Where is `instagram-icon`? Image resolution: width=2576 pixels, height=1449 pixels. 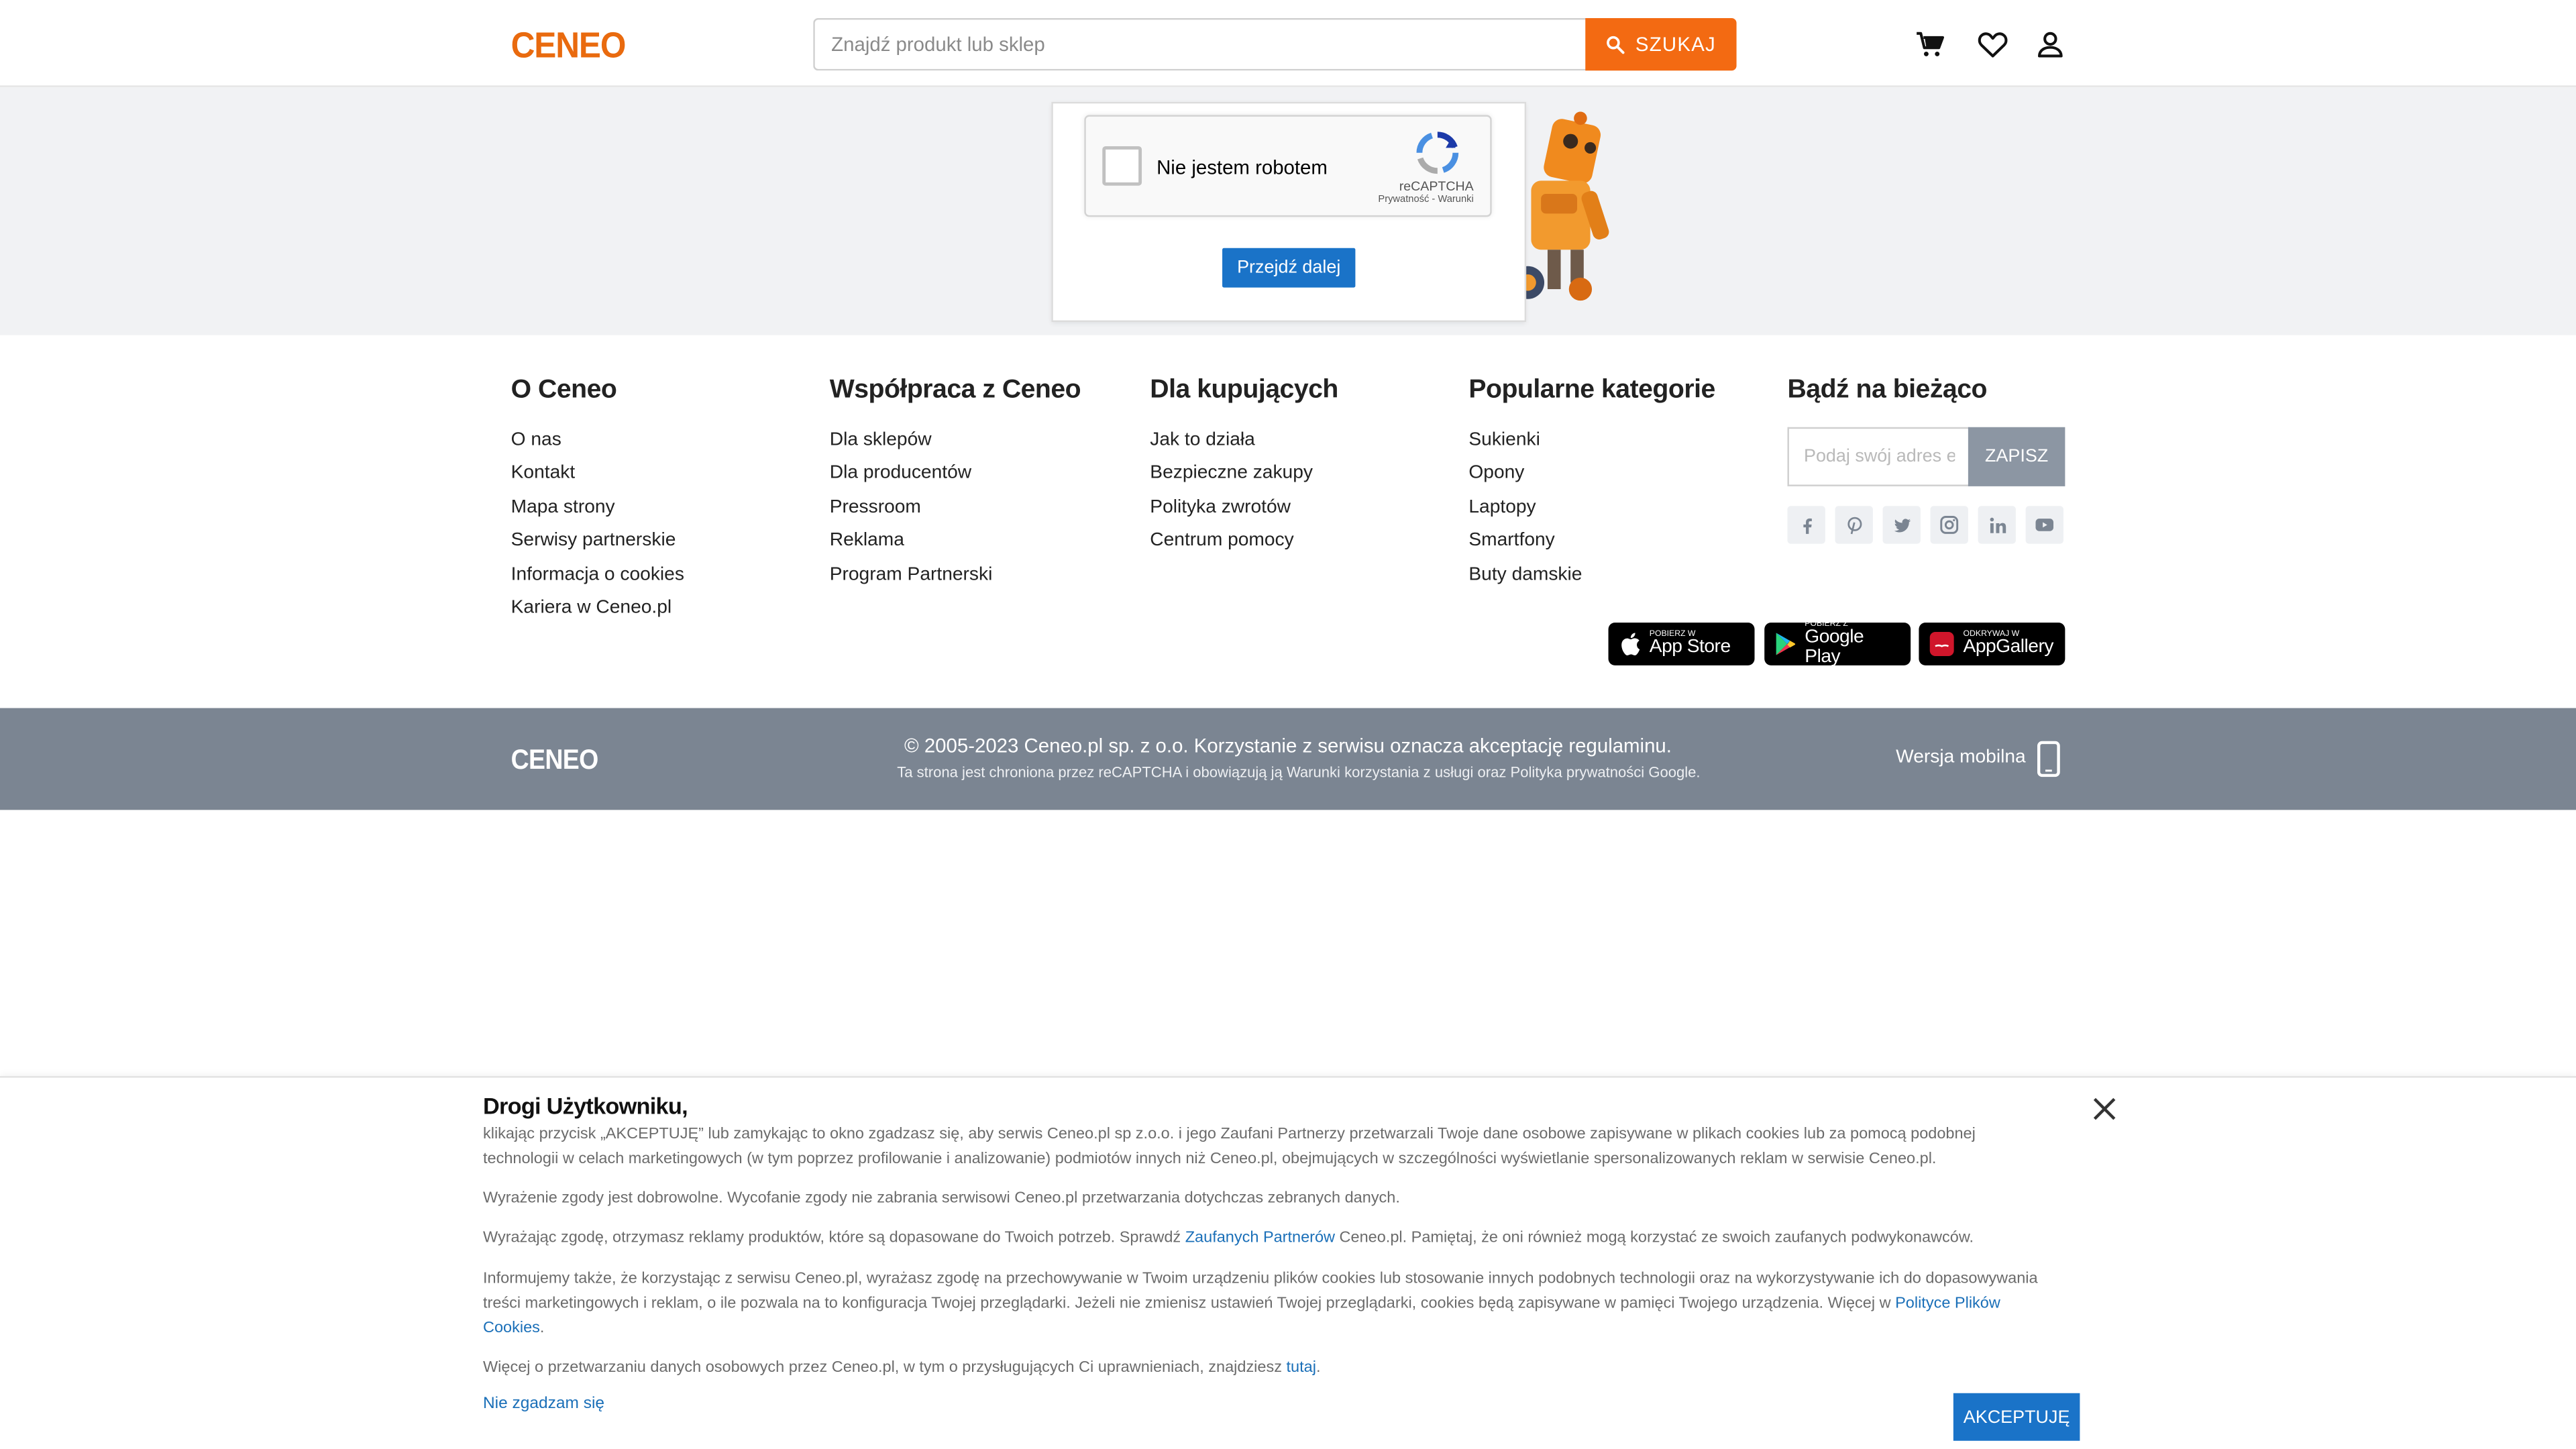
instagram-icon is located at coordinates (1949, 525).